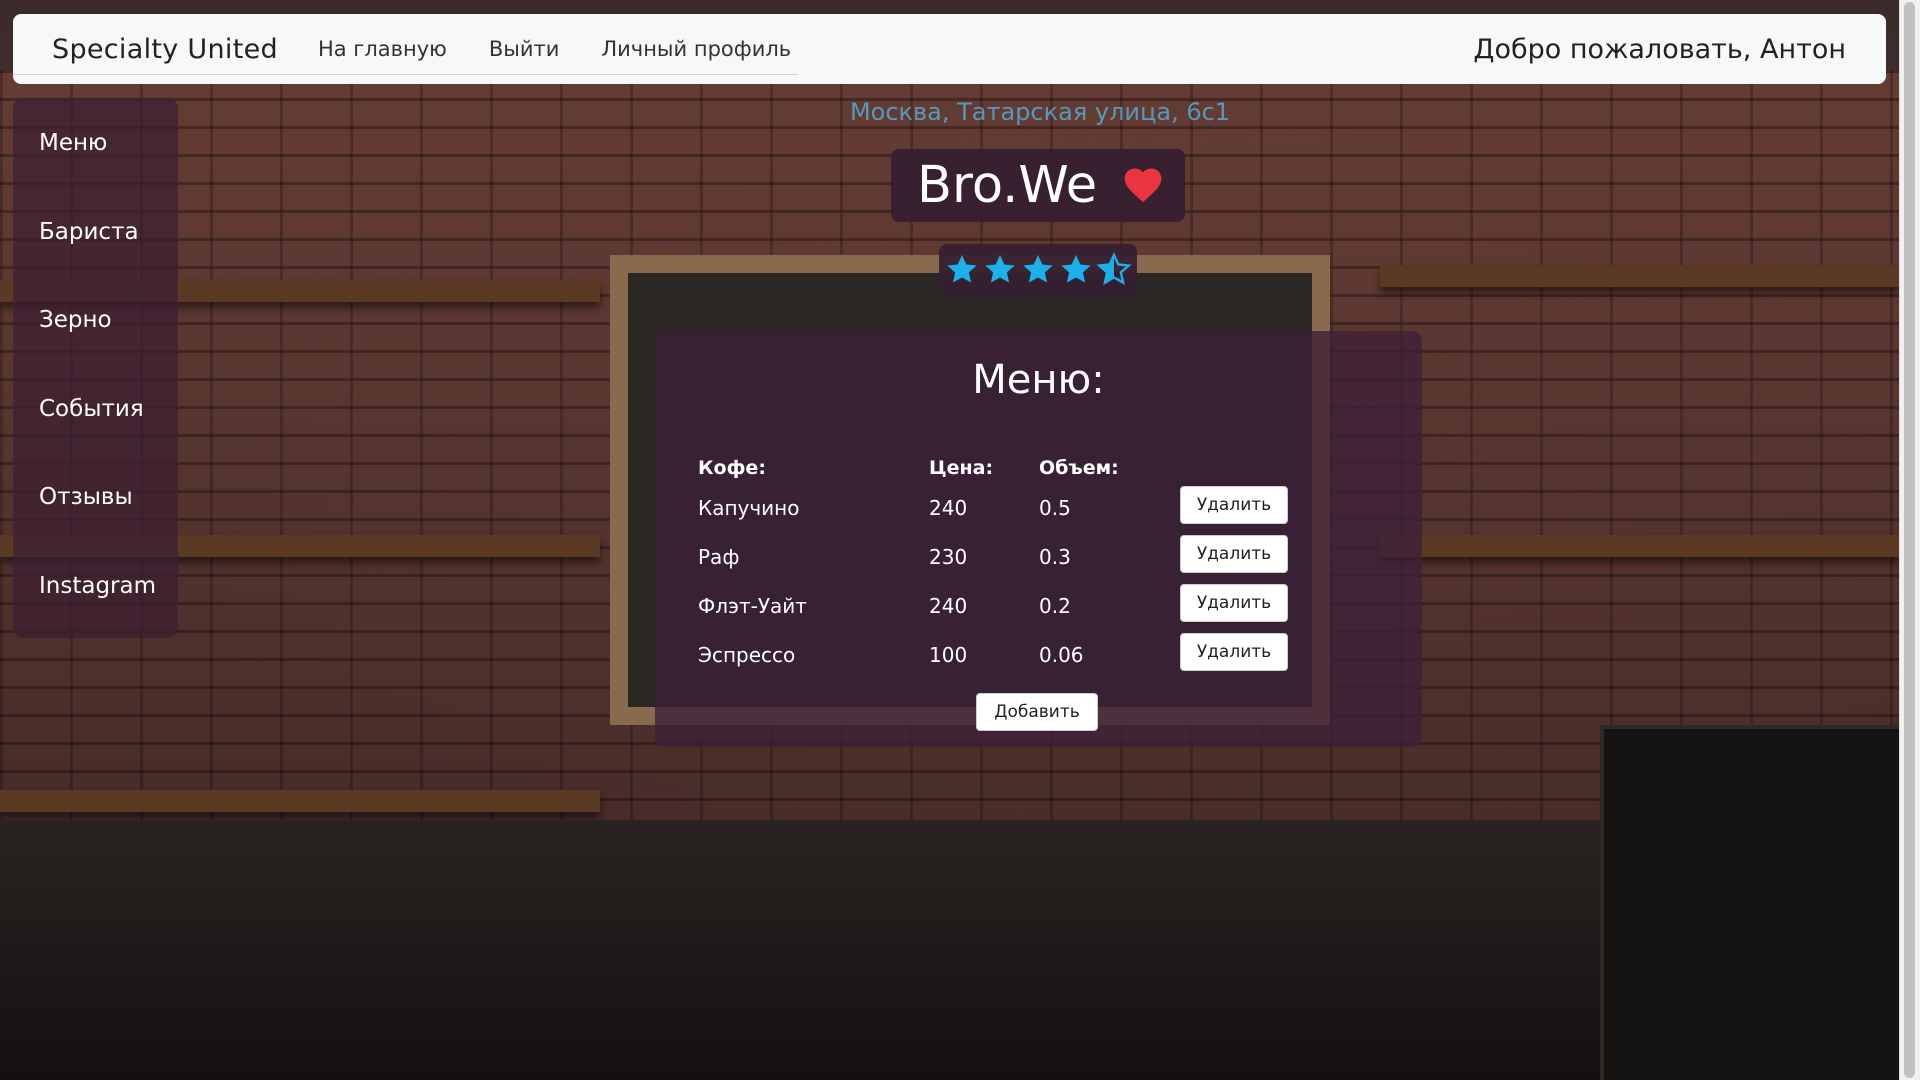  What do you see at coordinates (732, 468) in the screenshot?
I see `column-header-coffee: Кофе:` at bounding box center [732, 468].